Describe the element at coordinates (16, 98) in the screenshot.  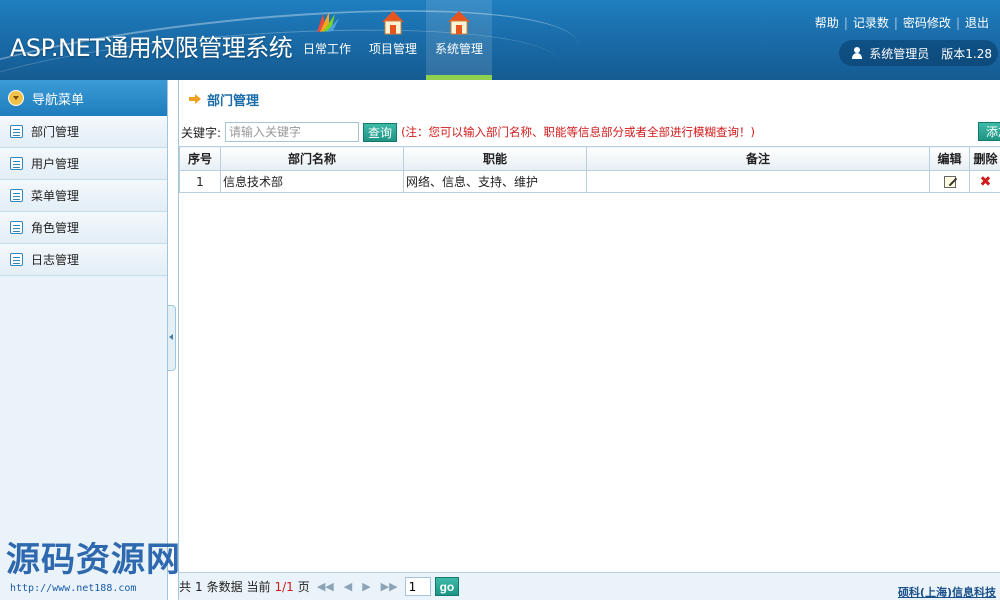
I see `chevron-down-icon` at that location.